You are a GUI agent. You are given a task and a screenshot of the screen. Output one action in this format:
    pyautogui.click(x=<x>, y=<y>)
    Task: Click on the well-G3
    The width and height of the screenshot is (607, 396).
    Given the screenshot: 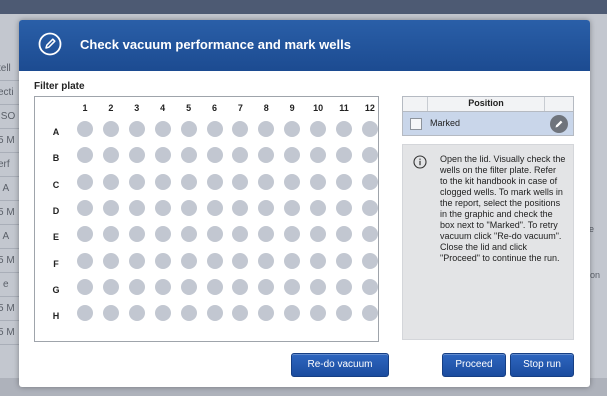 What is the action you would take?
    pyautogui.click(x=136, y=286)
    